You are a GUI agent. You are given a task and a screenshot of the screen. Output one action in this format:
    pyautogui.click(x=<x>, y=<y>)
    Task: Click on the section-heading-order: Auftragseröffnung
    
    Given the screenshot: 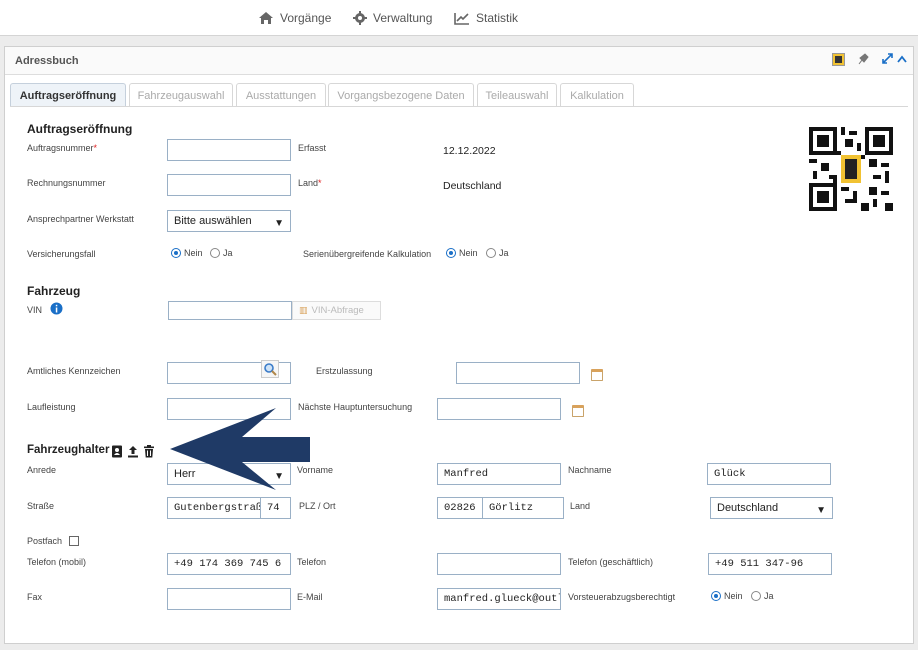 What is the action you would take?
    pyautogui.click(x=80, y=129)
    